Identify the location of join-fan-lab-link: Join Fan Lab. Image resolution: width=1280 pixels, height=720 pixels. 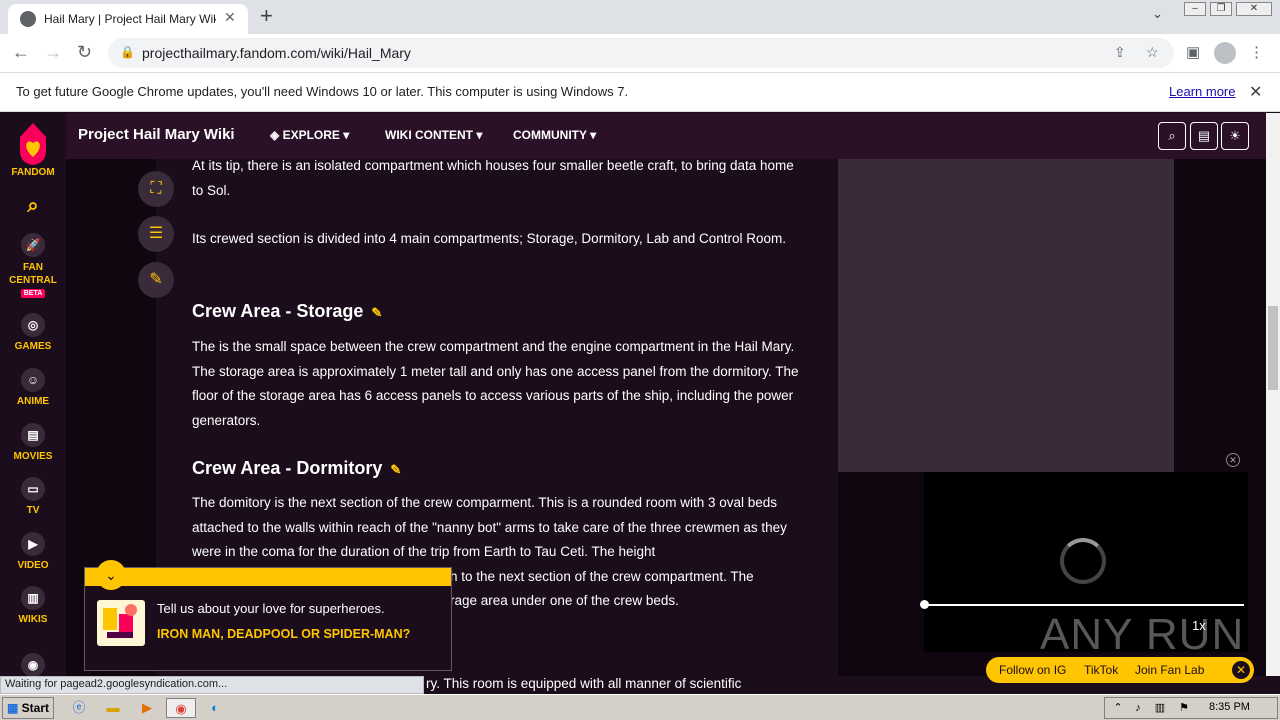
(1169, 670).